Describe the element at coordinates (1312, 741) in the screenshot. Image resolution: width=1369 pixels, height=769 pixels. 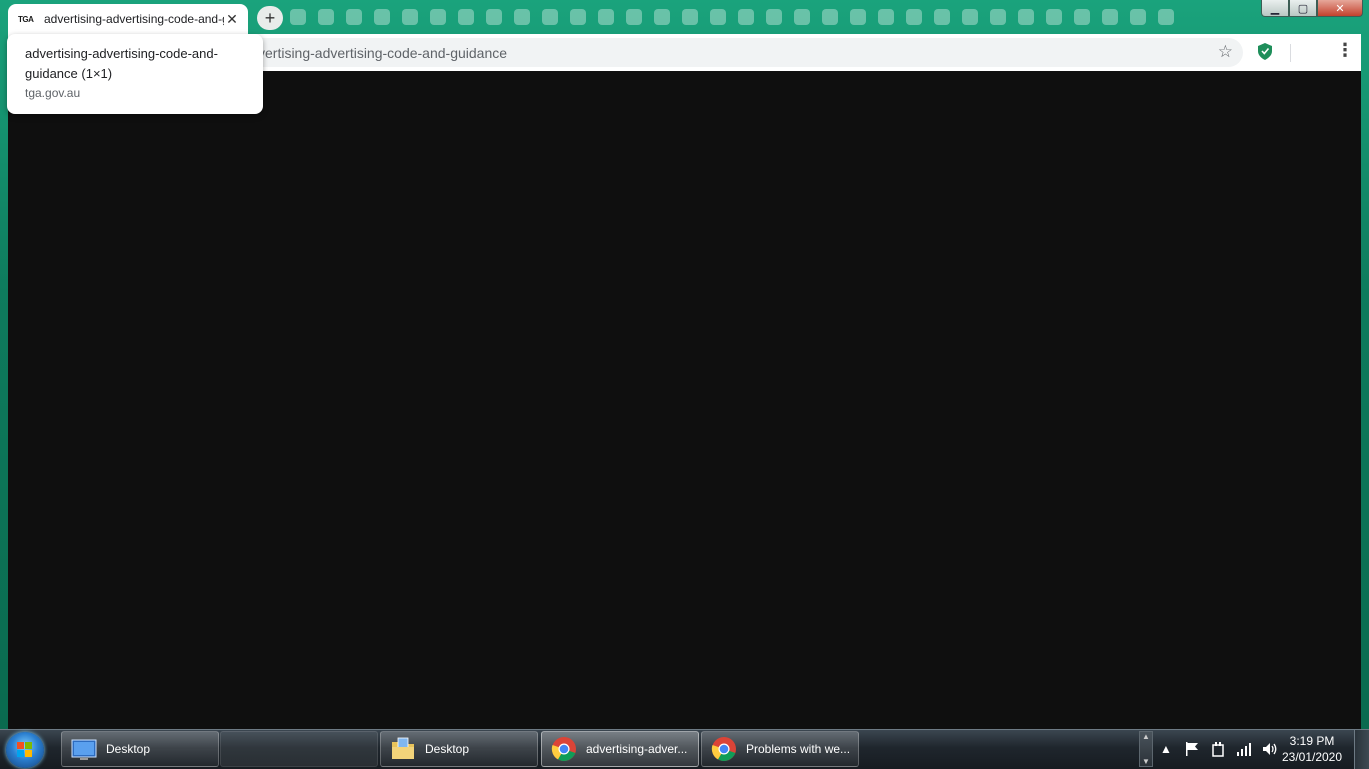
I see `clock-time: 3:19 PM` at that location.